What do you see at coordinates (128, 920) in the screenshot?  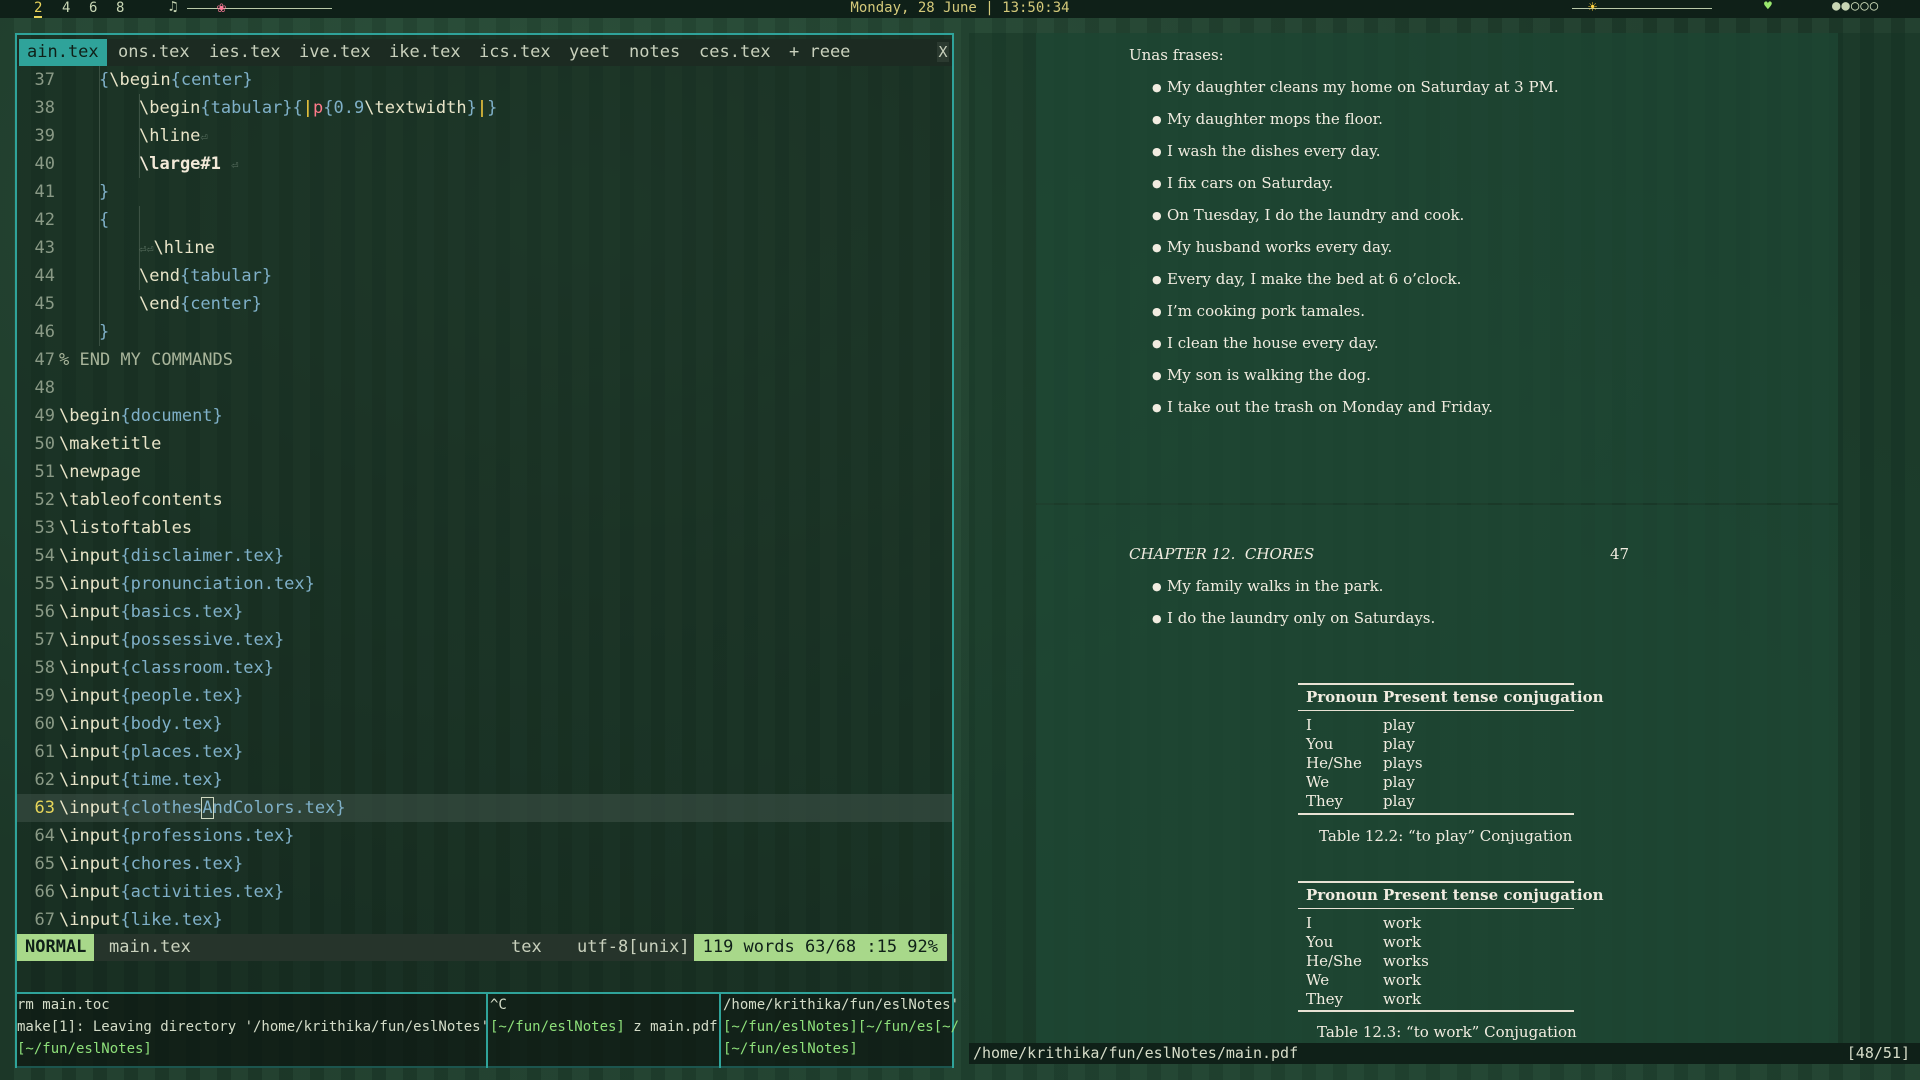 I see `code-line: 67 \input{like.tex}` at bounding box center [128, 920].